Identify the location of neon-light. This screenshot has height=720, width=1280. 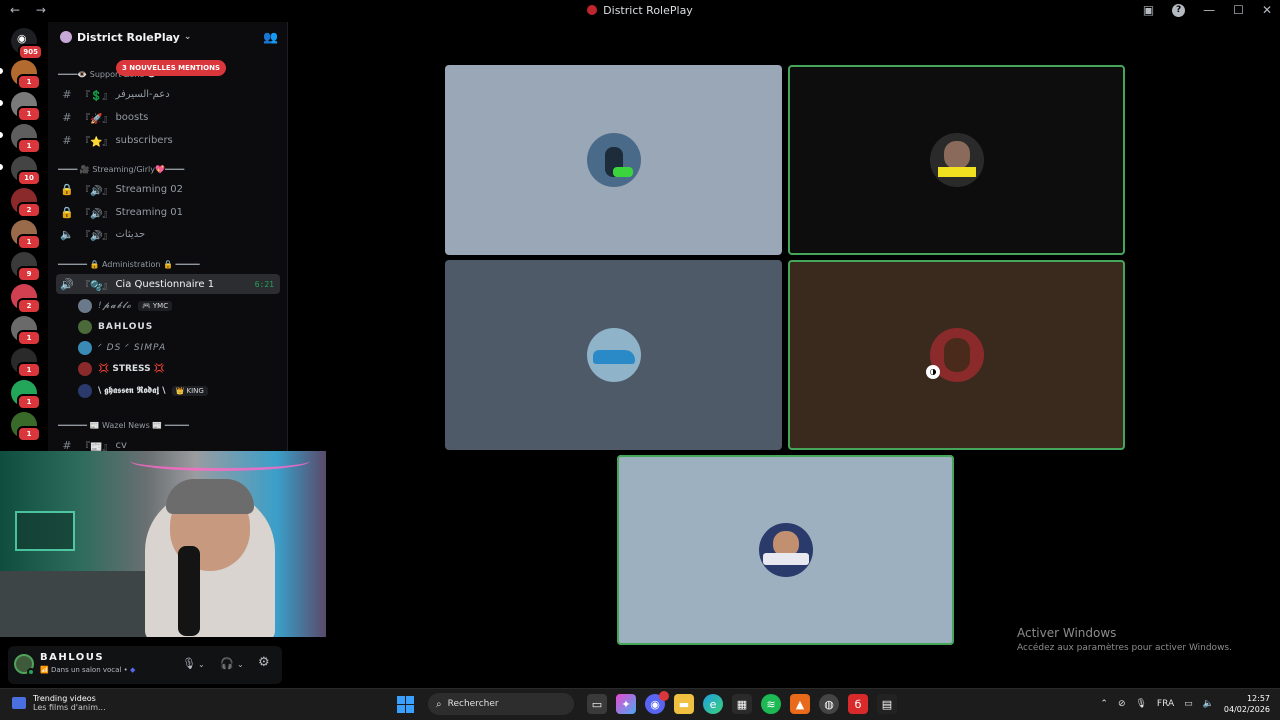
(220, 461).